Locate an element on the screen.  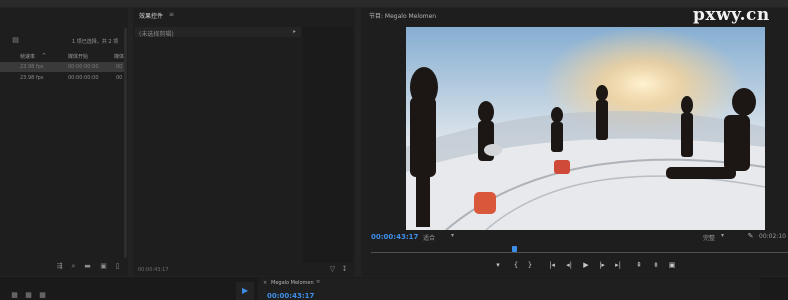
fit-dropdown: 适合 ▾ is located at coordinates (441, 237).